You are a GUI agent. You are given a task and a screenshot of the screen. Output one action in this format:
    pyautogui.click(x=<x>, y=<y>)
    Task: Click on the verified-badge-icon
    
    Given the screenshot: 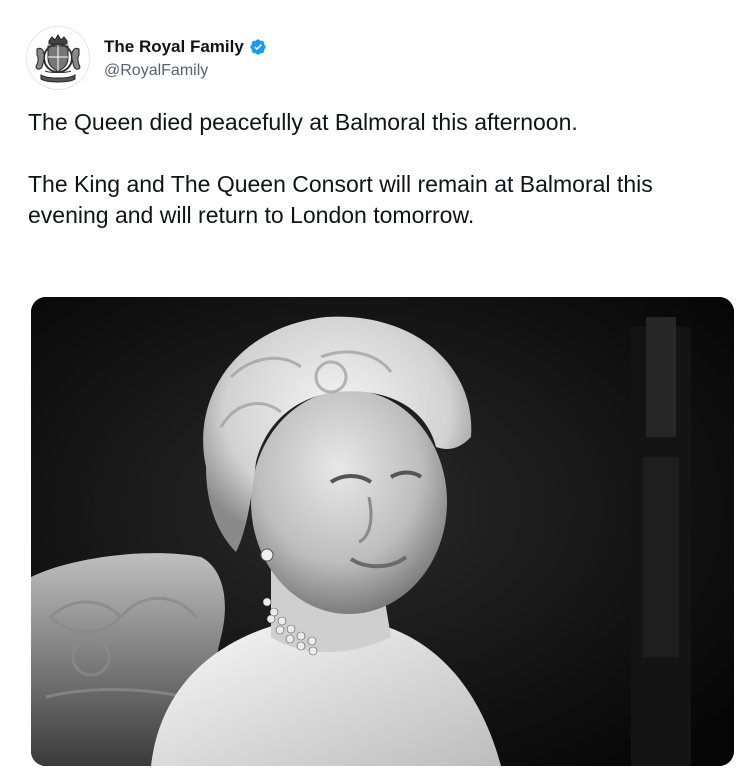 What is the action you would take?
    pyautogui.click(x=258, y=46)
    